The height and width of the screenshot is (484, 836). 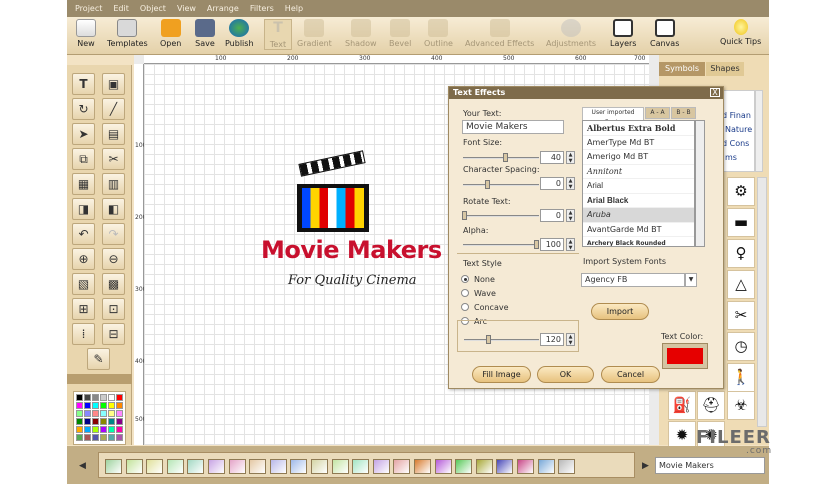 What do you see at coordinates (83, 184) in the screenshot?
I see `clipboard-tool: ▦` at bounding box center [83, 184].